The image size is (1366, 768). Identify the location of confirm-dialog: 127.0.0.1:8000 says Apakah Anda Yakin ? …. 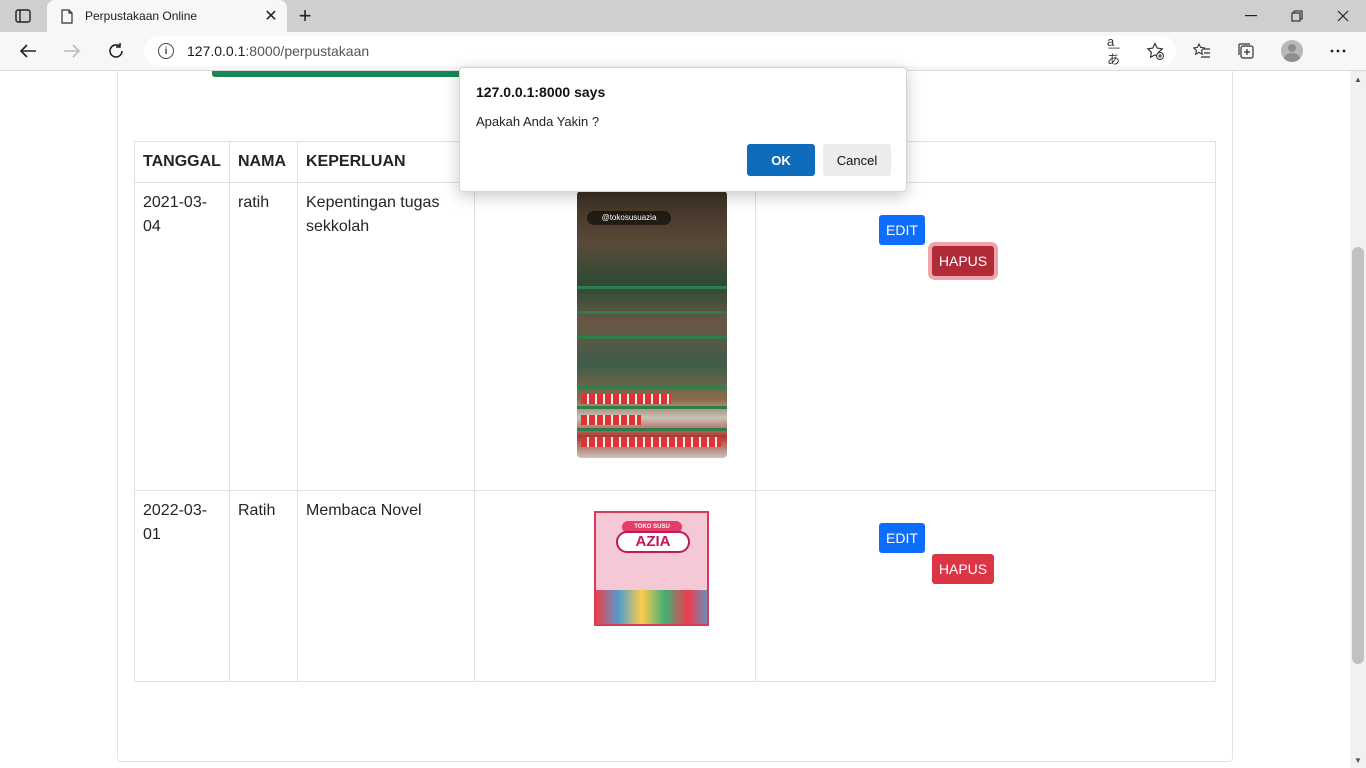
(683, 129).